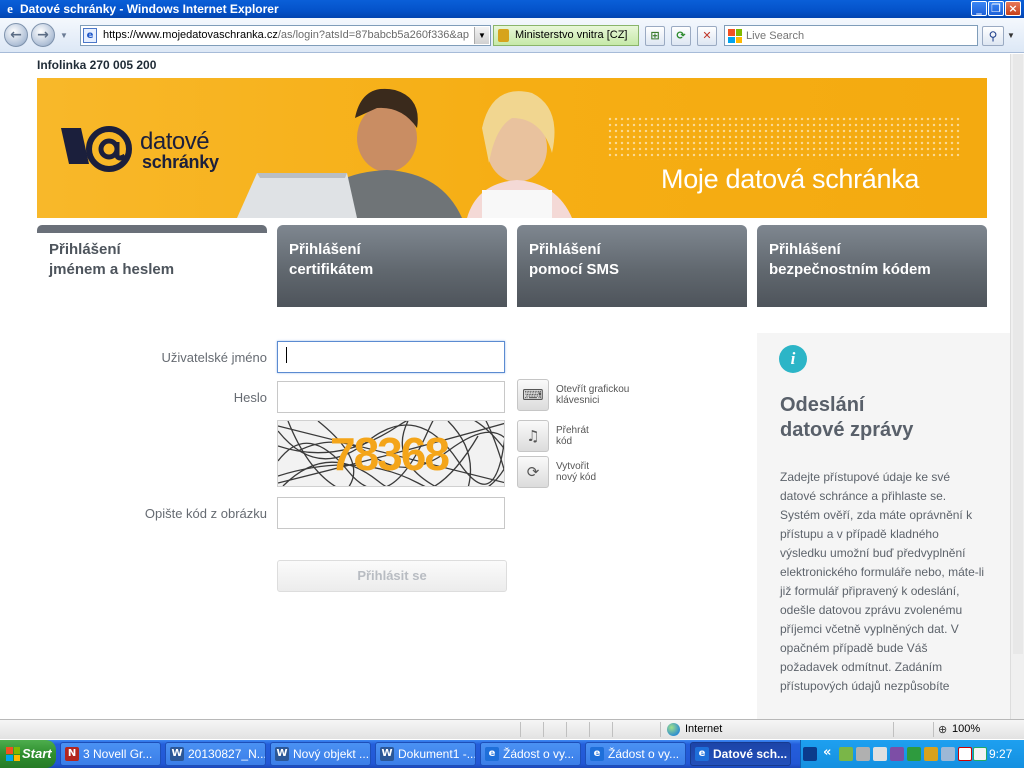 This screenshot has width=1024, height=768. Describe the element at coordinates (391, 513) in the screenshot. I see `captcha-input` at that location.